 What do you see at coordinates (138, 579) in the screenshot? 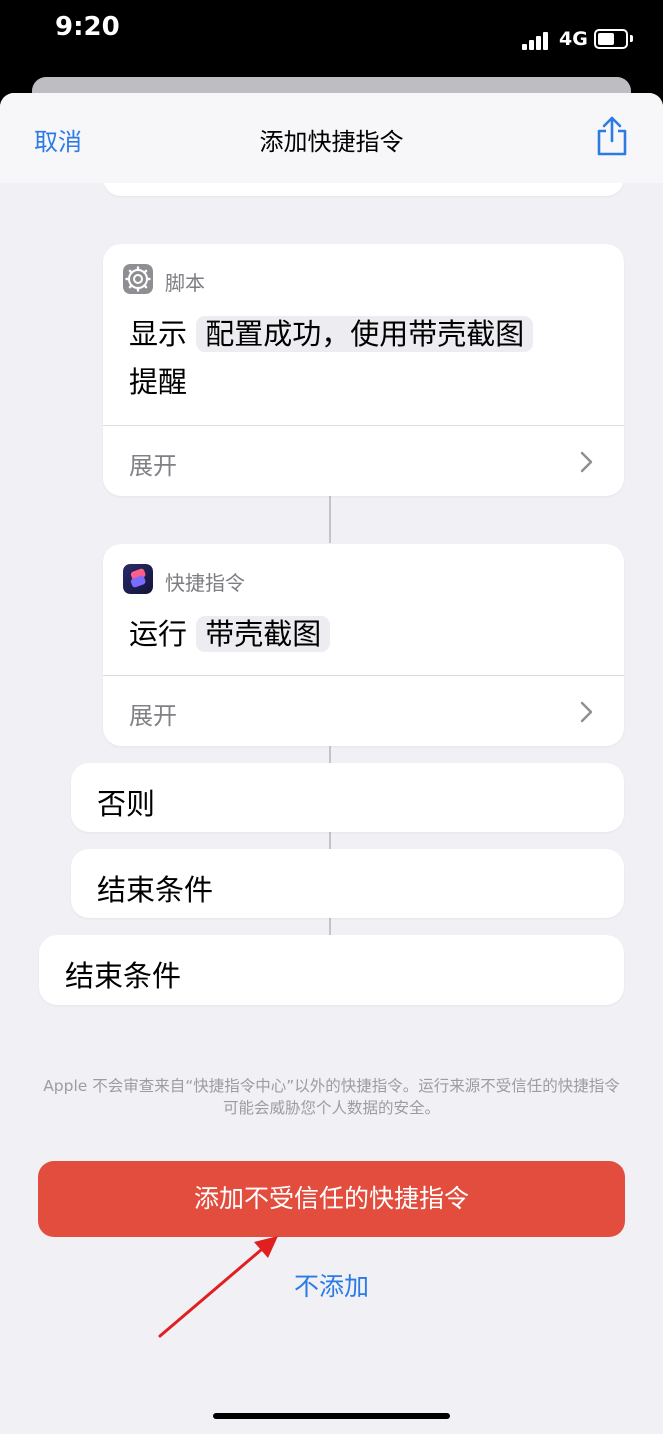
I see `shortcuts-icon` at bounding box center [138, 579].